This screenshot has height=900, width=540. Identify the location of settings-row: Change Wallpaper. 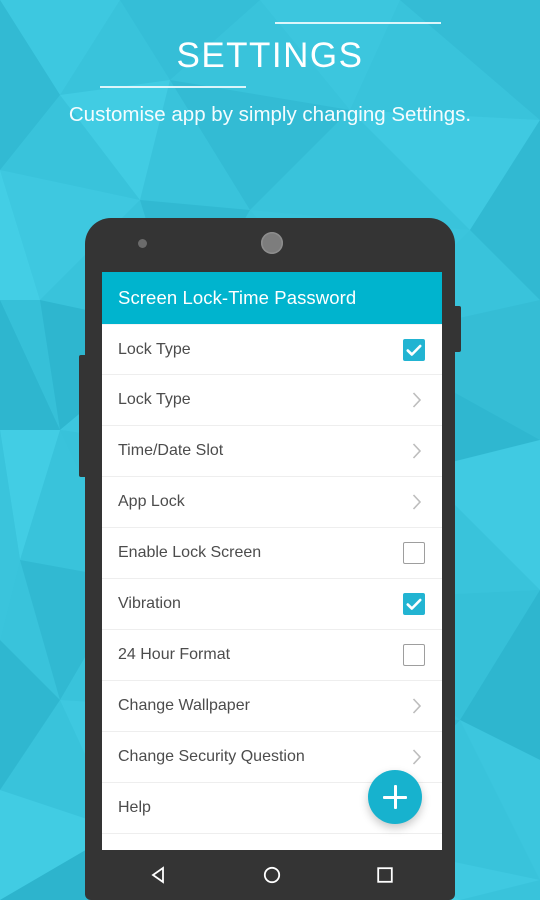
(272, 706).